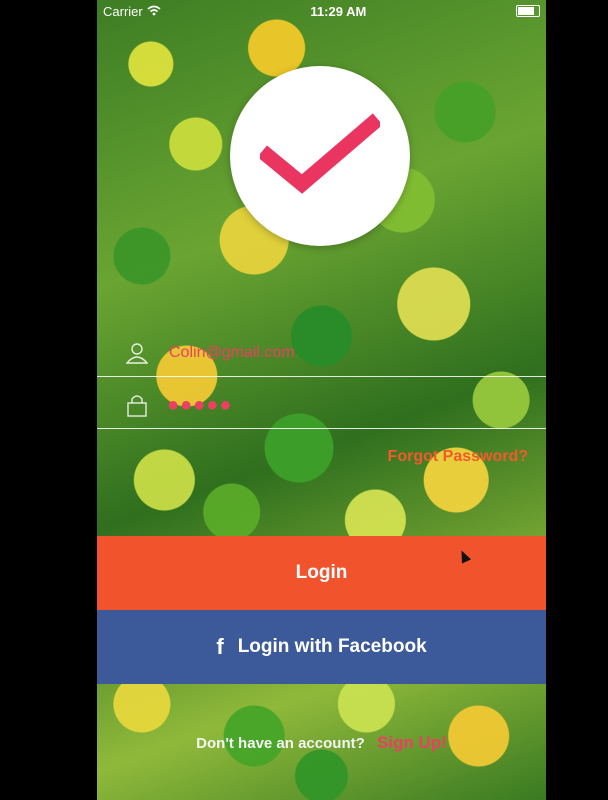 The height and width of the screenshot is (800, 608). I want to click on facebook-login-button: f Login with Facebook, so click(321, 647).